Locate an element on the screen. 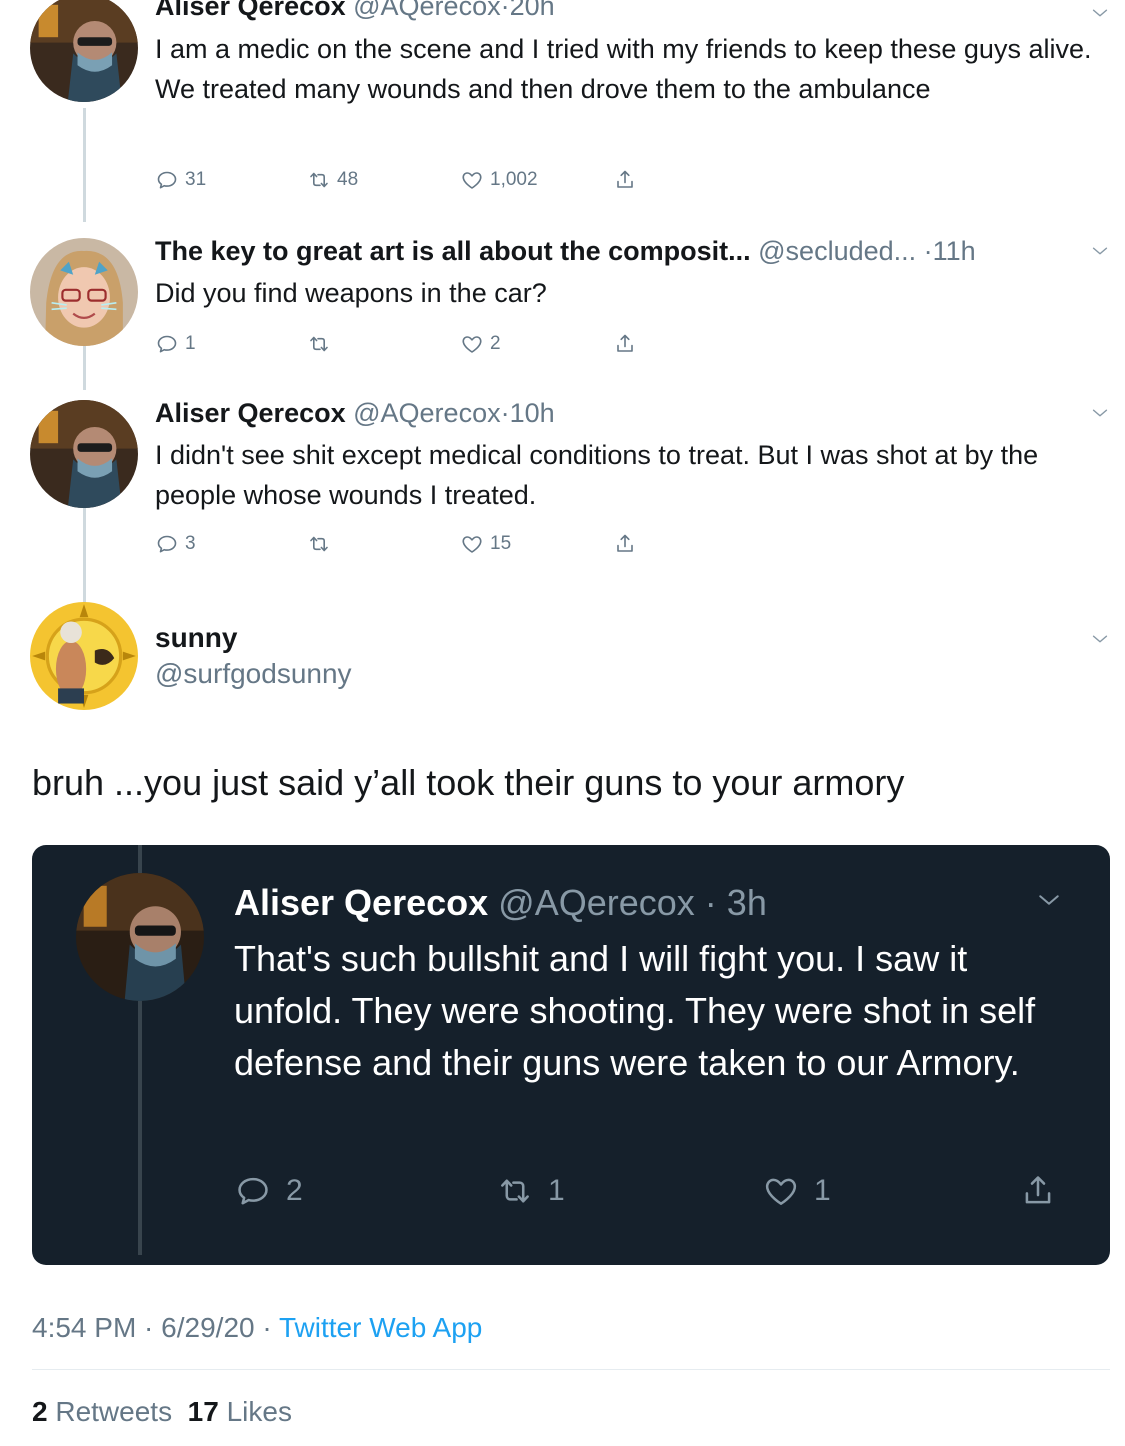 The height and width of the screenshot is (1446, 1125). timestamp: 20h is located at coordinates (532, 10).